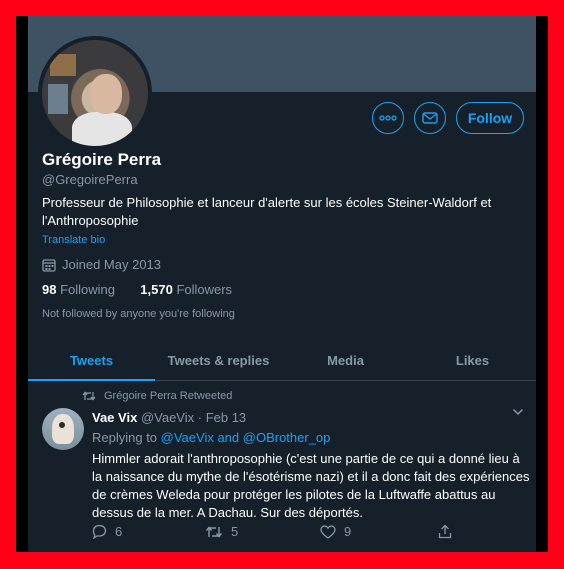 The height and width of the screenshot is (569, 564). I want to click on retweet-note: Grégoire Perra Retweeted, so click(157, 396).